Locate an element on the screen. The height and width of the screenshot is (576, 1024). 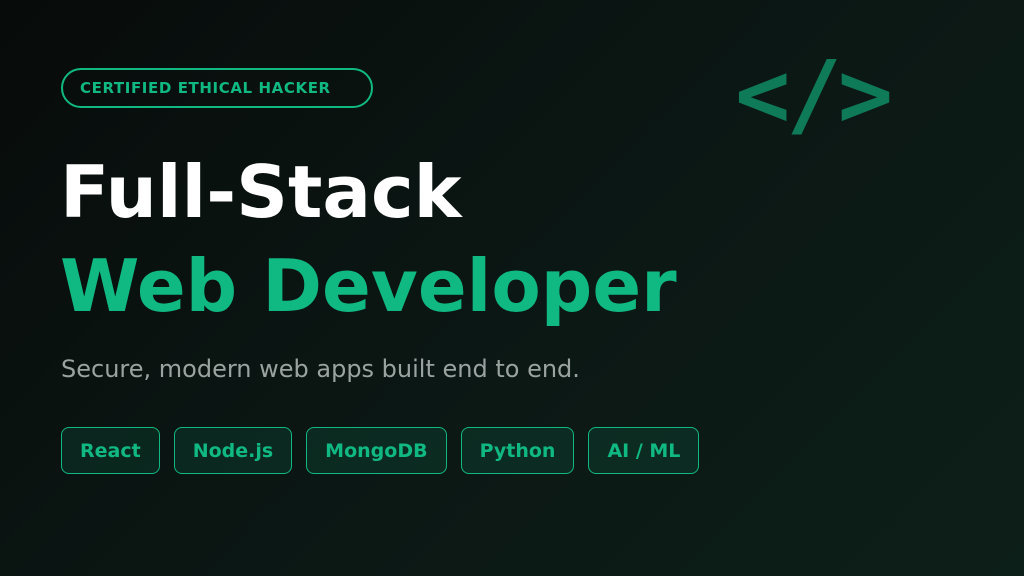
code-icon: </> is located at coordinates (814, 94).